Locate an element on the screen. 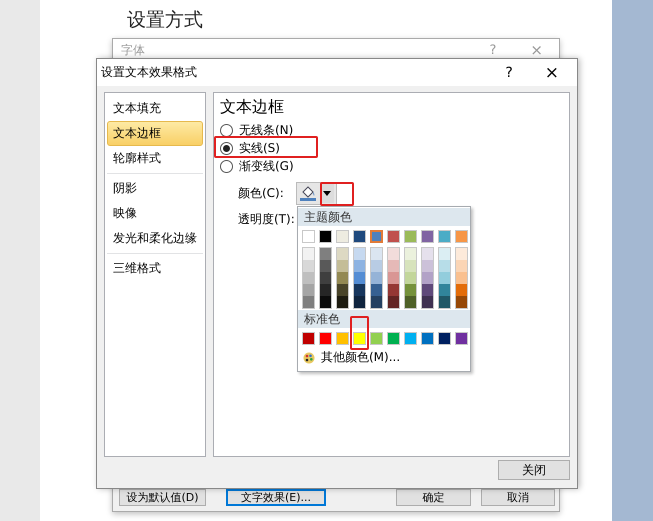 The width and height of the screenshot is (653, 521). dialog-button: 设为默认值(D) is located at coordinates (162, 497).